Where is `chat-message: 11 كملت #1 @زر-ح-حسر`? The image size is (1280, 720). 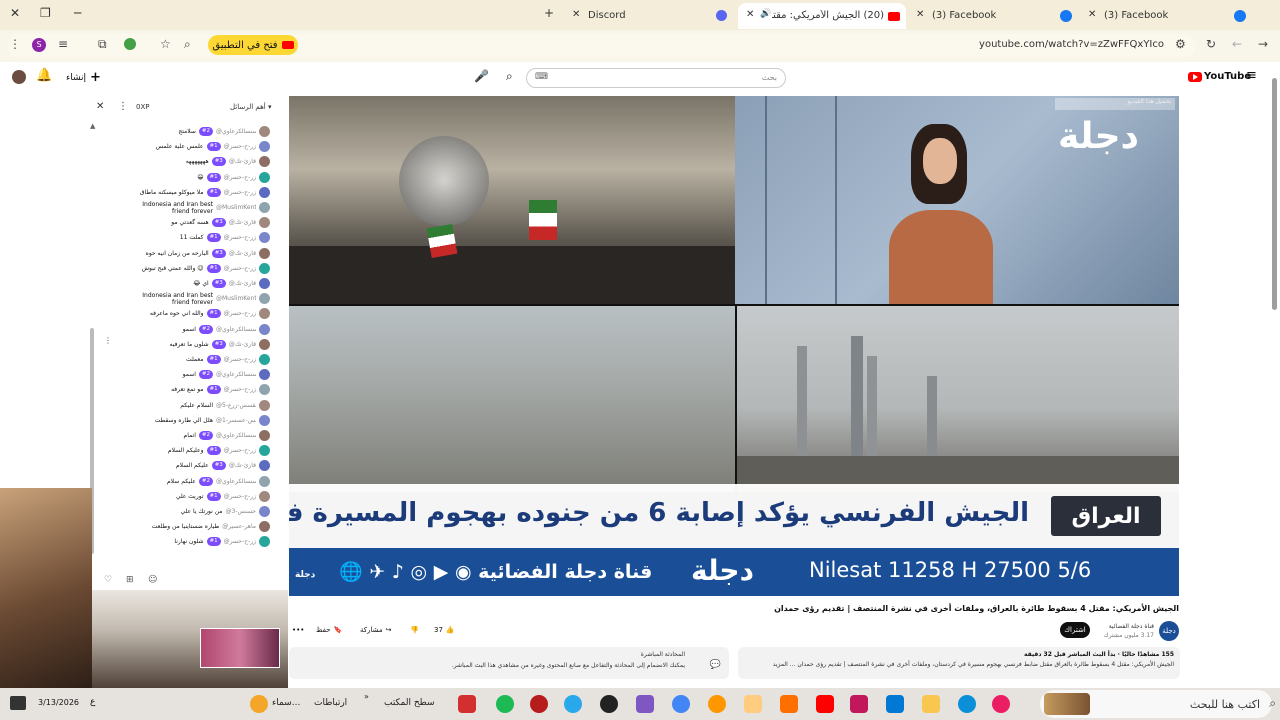
chat-message: 11 كملت #1 @زر-ح-حسر is located at coordinates (225, 237).